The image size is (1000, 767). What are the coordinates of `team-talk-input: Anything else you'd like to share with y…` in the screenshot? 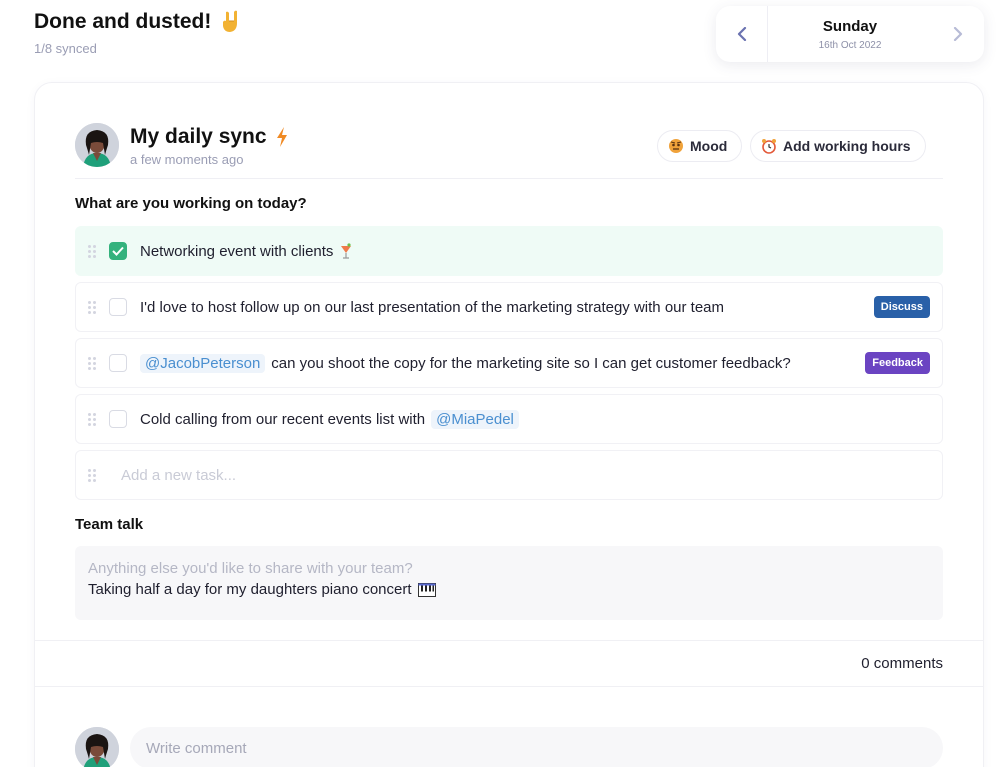 It's located at (509, 583).